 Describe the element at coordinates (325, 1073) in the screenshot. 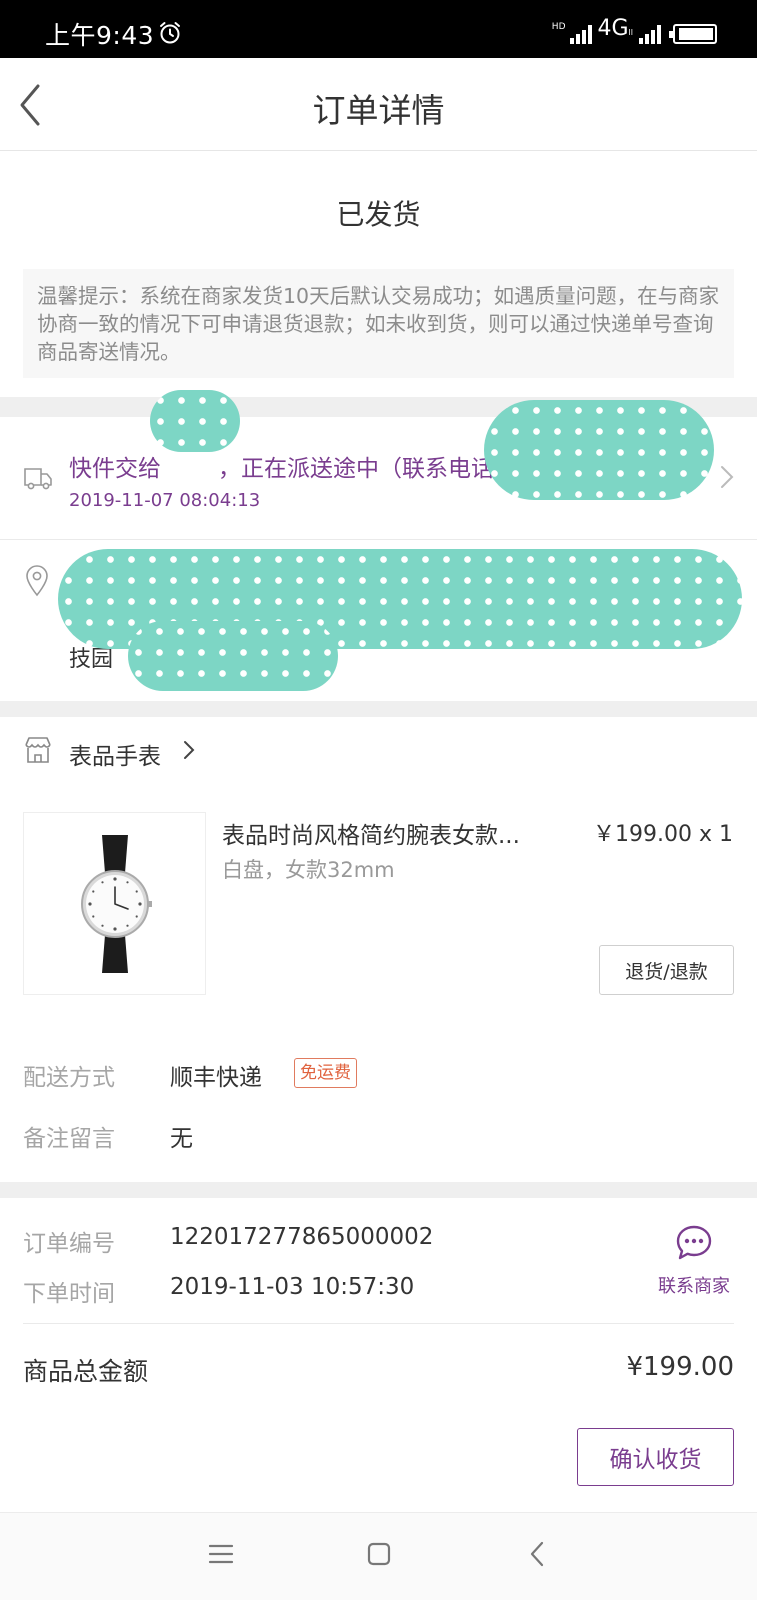

I see `free-shipping-badge: 免运费` at that location.